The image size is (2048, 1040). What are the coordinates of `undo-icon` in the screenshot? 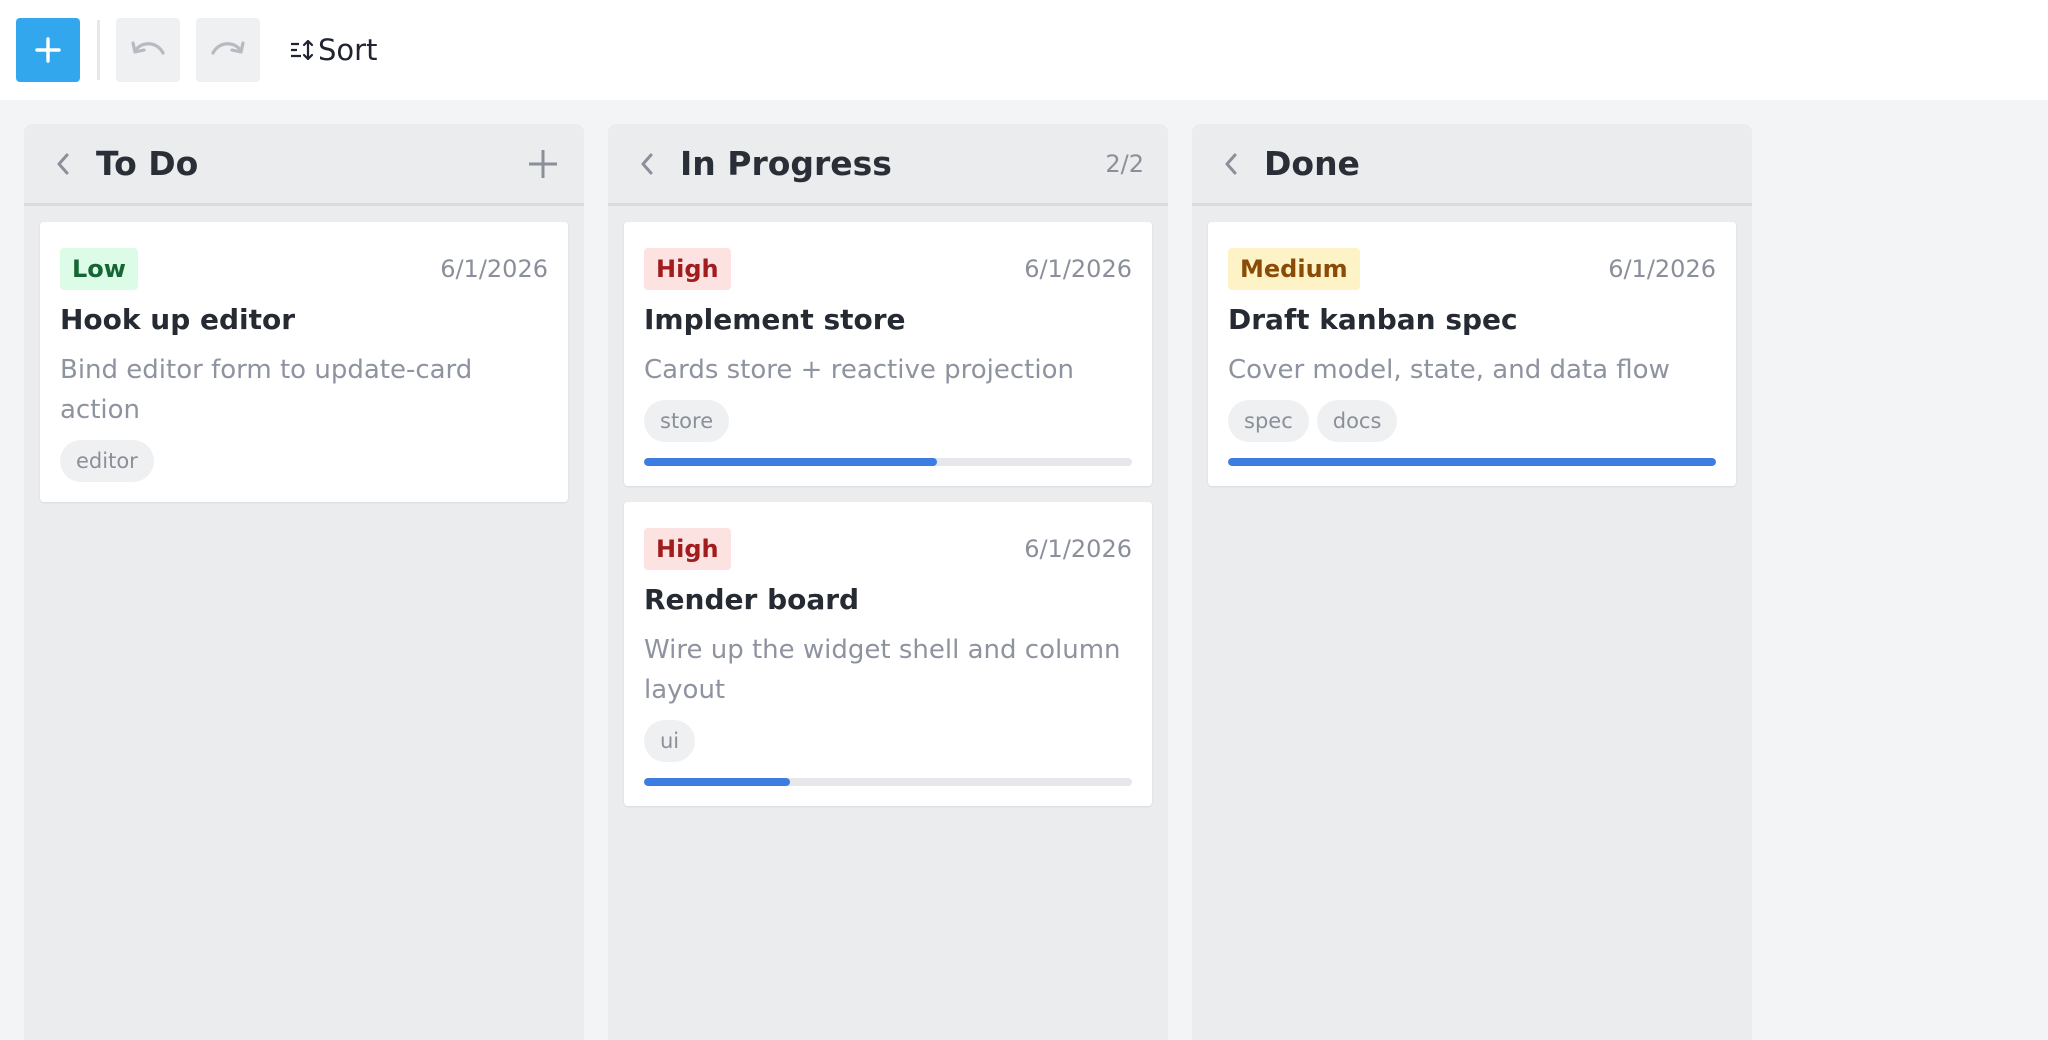 It's located at (148, 48).